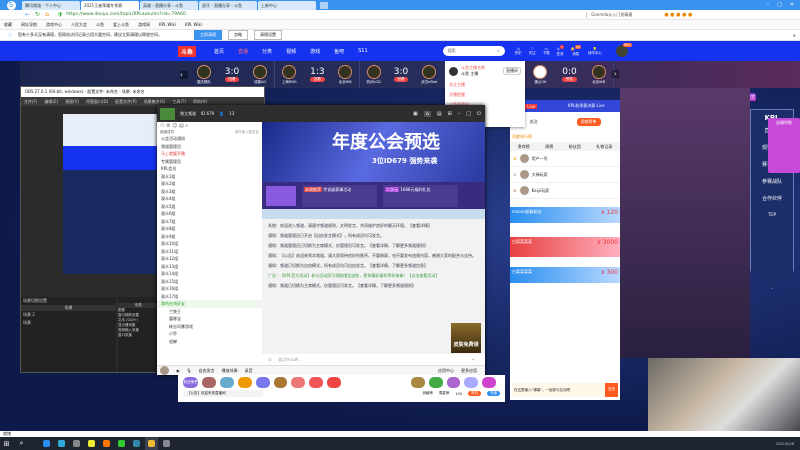 This screenshot has height=450, width=800. Describe the element at coordinates (113, 194) in the screenshot. I see `obs-preview` at that location.